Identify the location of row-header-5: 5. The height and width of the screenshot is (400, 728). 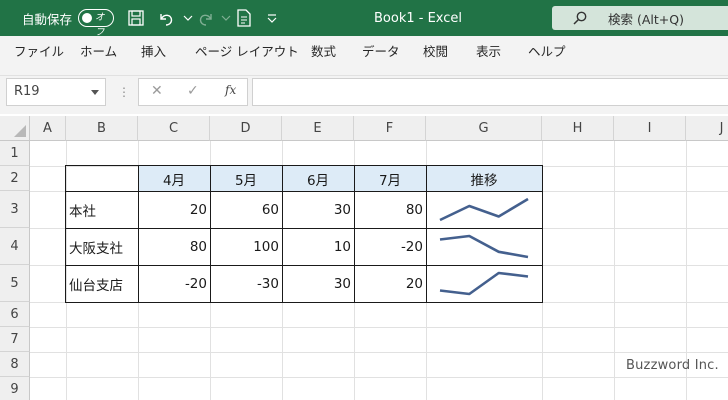
(15, 283).